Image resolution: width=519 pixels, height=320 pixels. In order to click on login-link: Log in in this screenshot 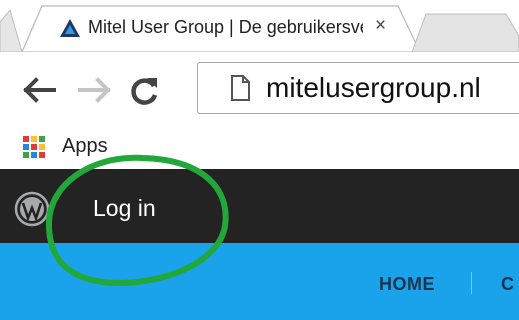, I will do `click(124, 208)`.